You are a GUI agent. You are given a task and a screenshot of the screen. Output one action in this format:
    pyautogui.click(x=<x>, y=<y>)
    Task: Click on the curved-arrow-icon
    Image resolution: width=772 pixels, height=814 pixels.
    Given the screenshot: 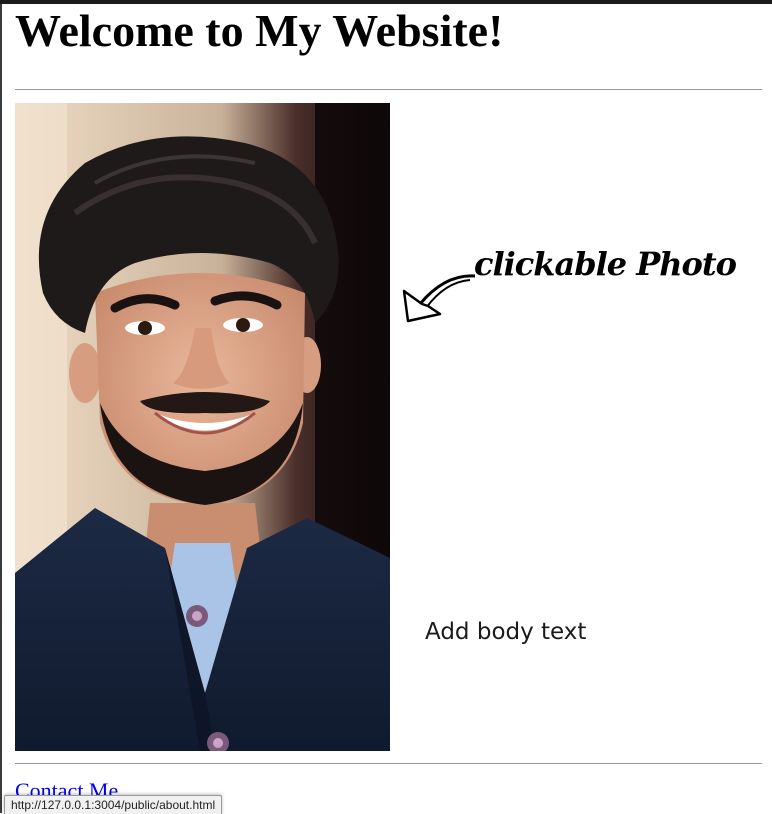 What is the action you would take?
    pyautogui.click(x=439, y=298)
    